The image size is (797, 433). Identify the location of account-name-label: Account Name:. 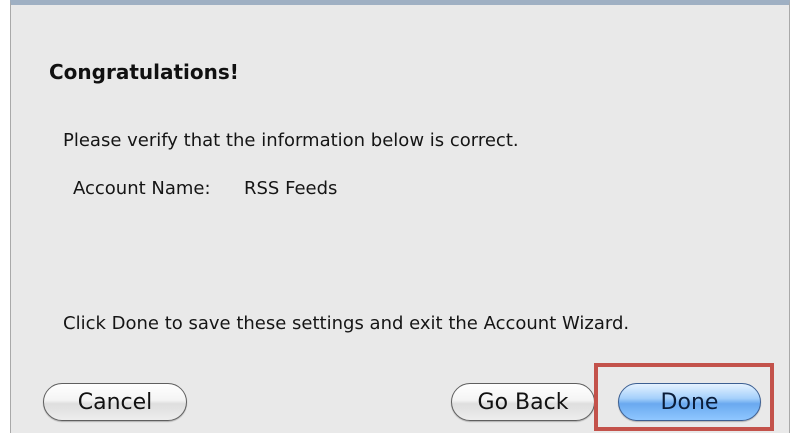
(142, 188).